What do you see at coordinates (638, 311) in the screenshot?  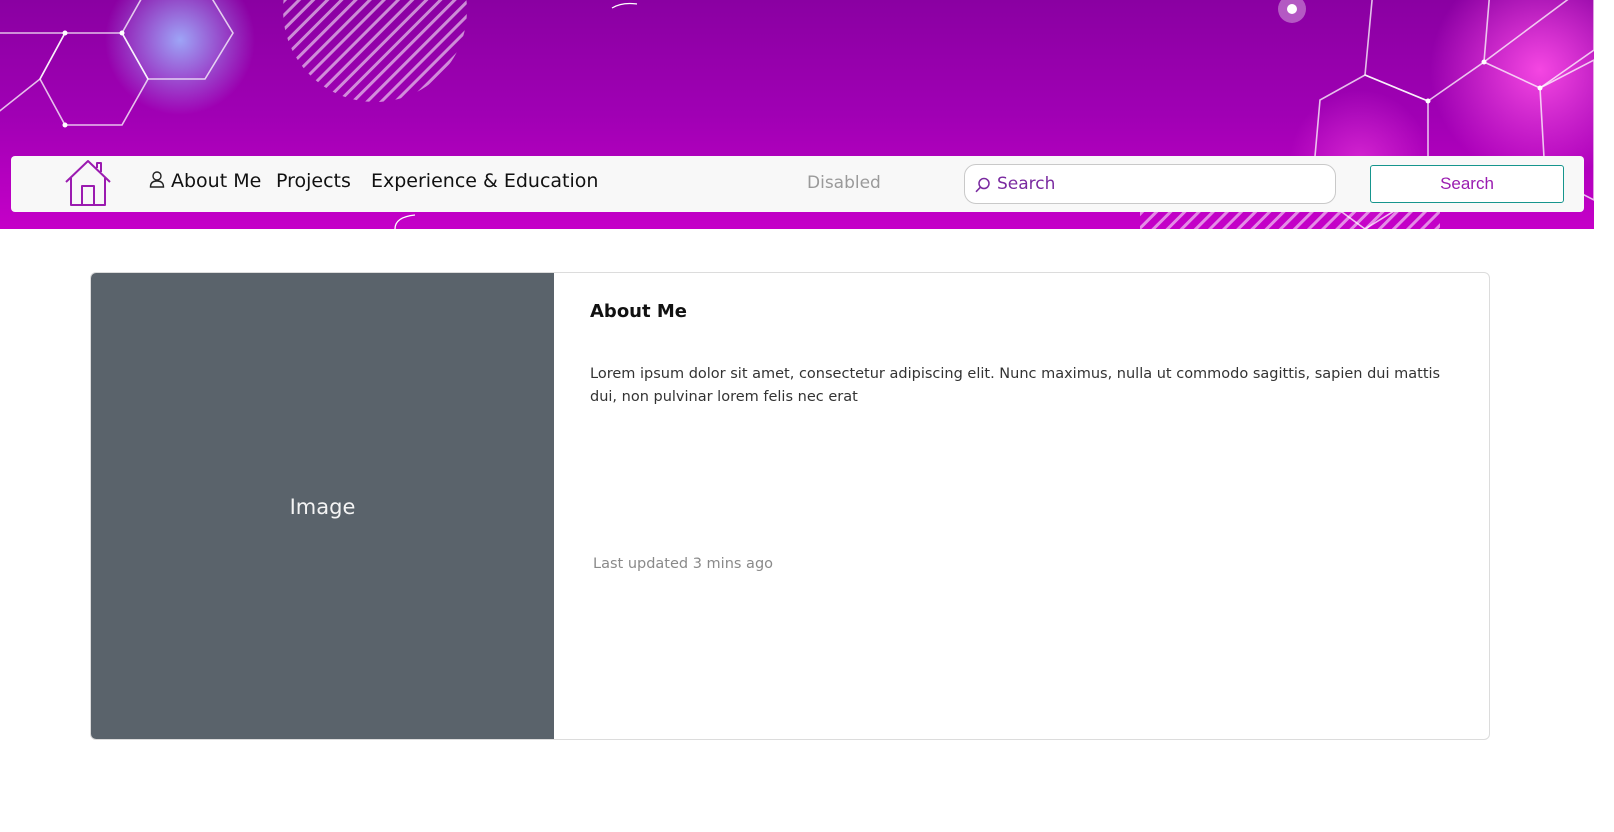 I see `card-title: About Me` at bounding box center [638, 311].